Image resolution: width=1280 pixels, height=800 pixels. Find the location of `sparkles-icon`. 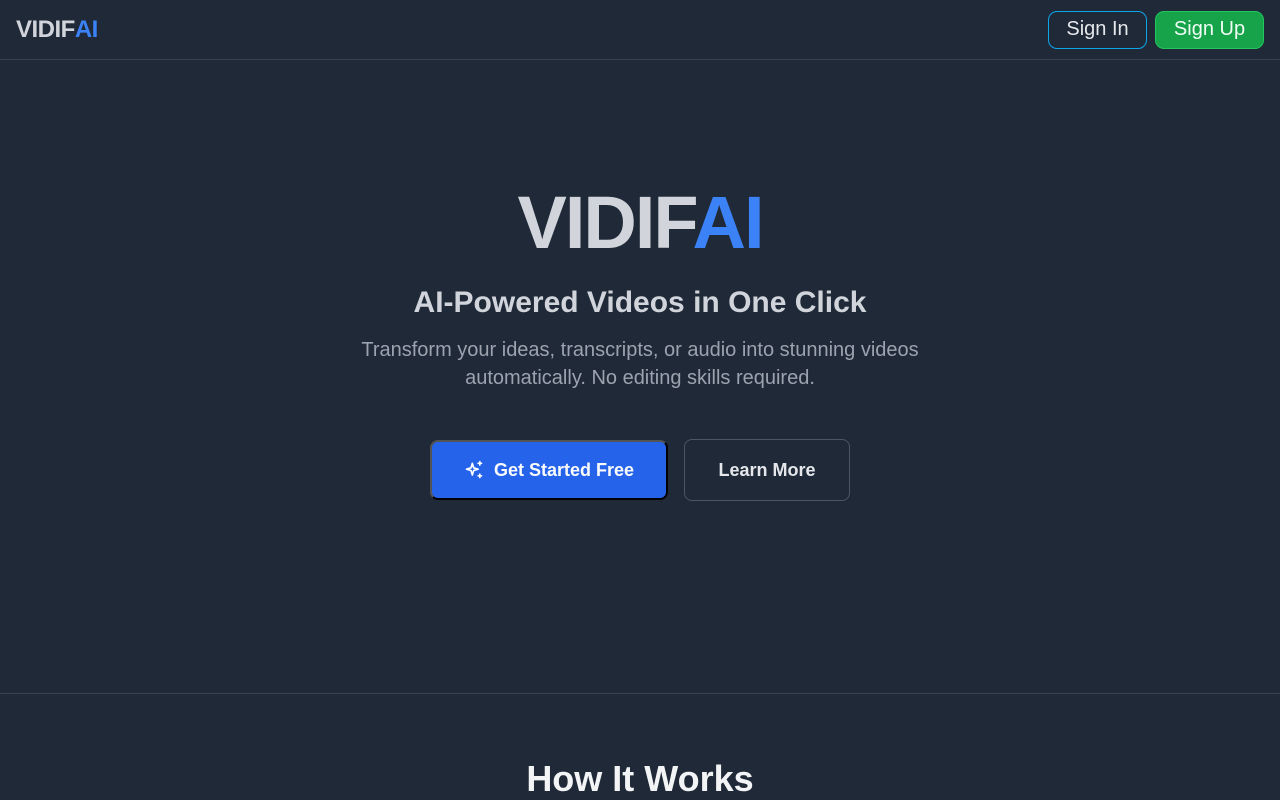

sparkles-icon is located at coordinates (474, 470).